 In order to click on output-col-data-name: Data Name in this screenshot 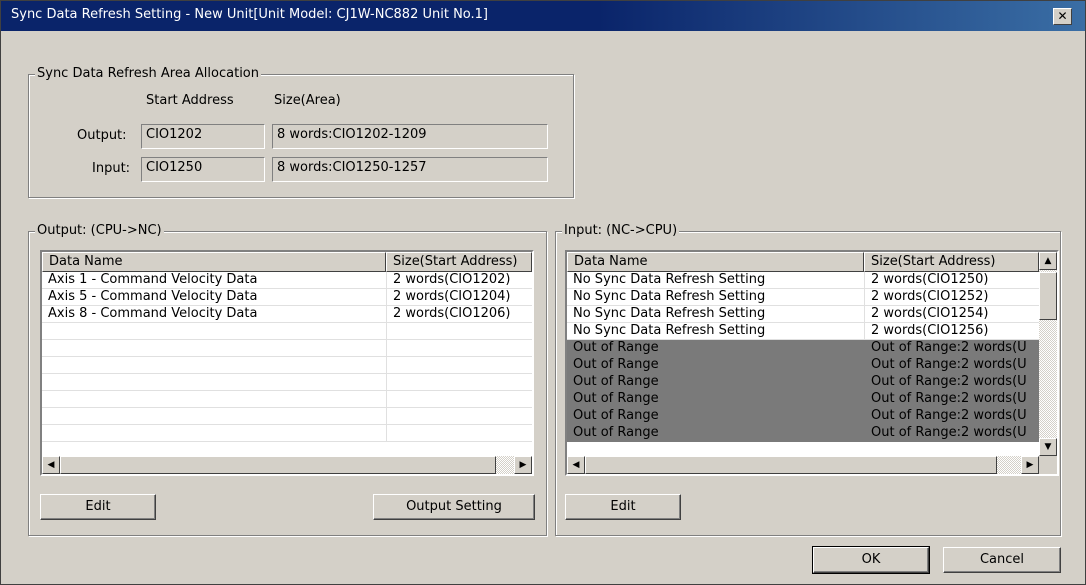, I will do `click(214, 262)`.